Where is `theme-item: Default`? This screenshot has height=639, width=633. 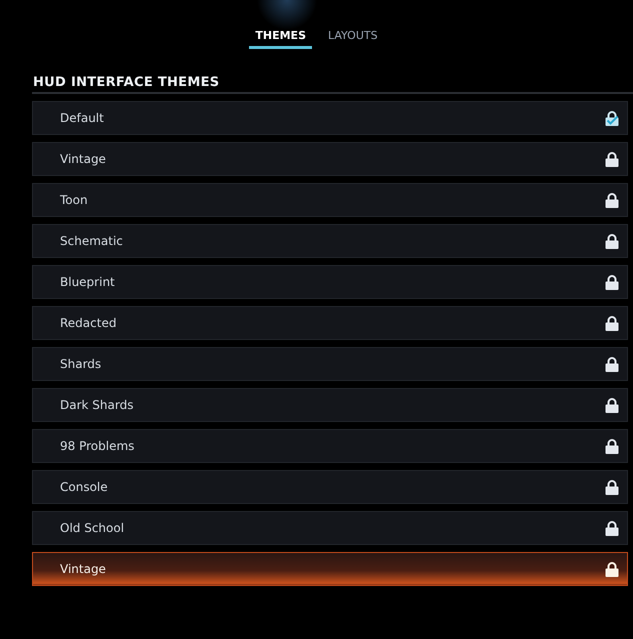
theme-item: Default is located at coordinates (330, 118).